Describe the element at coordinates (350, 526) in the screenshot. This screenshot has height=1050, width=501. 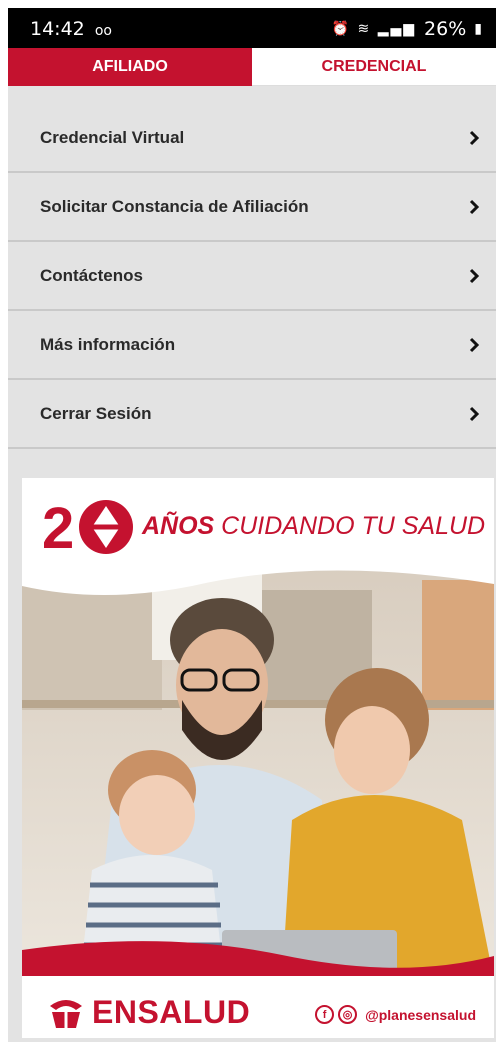
I see `tagline-rest: CUIDANDO TU SALUD` at that location.